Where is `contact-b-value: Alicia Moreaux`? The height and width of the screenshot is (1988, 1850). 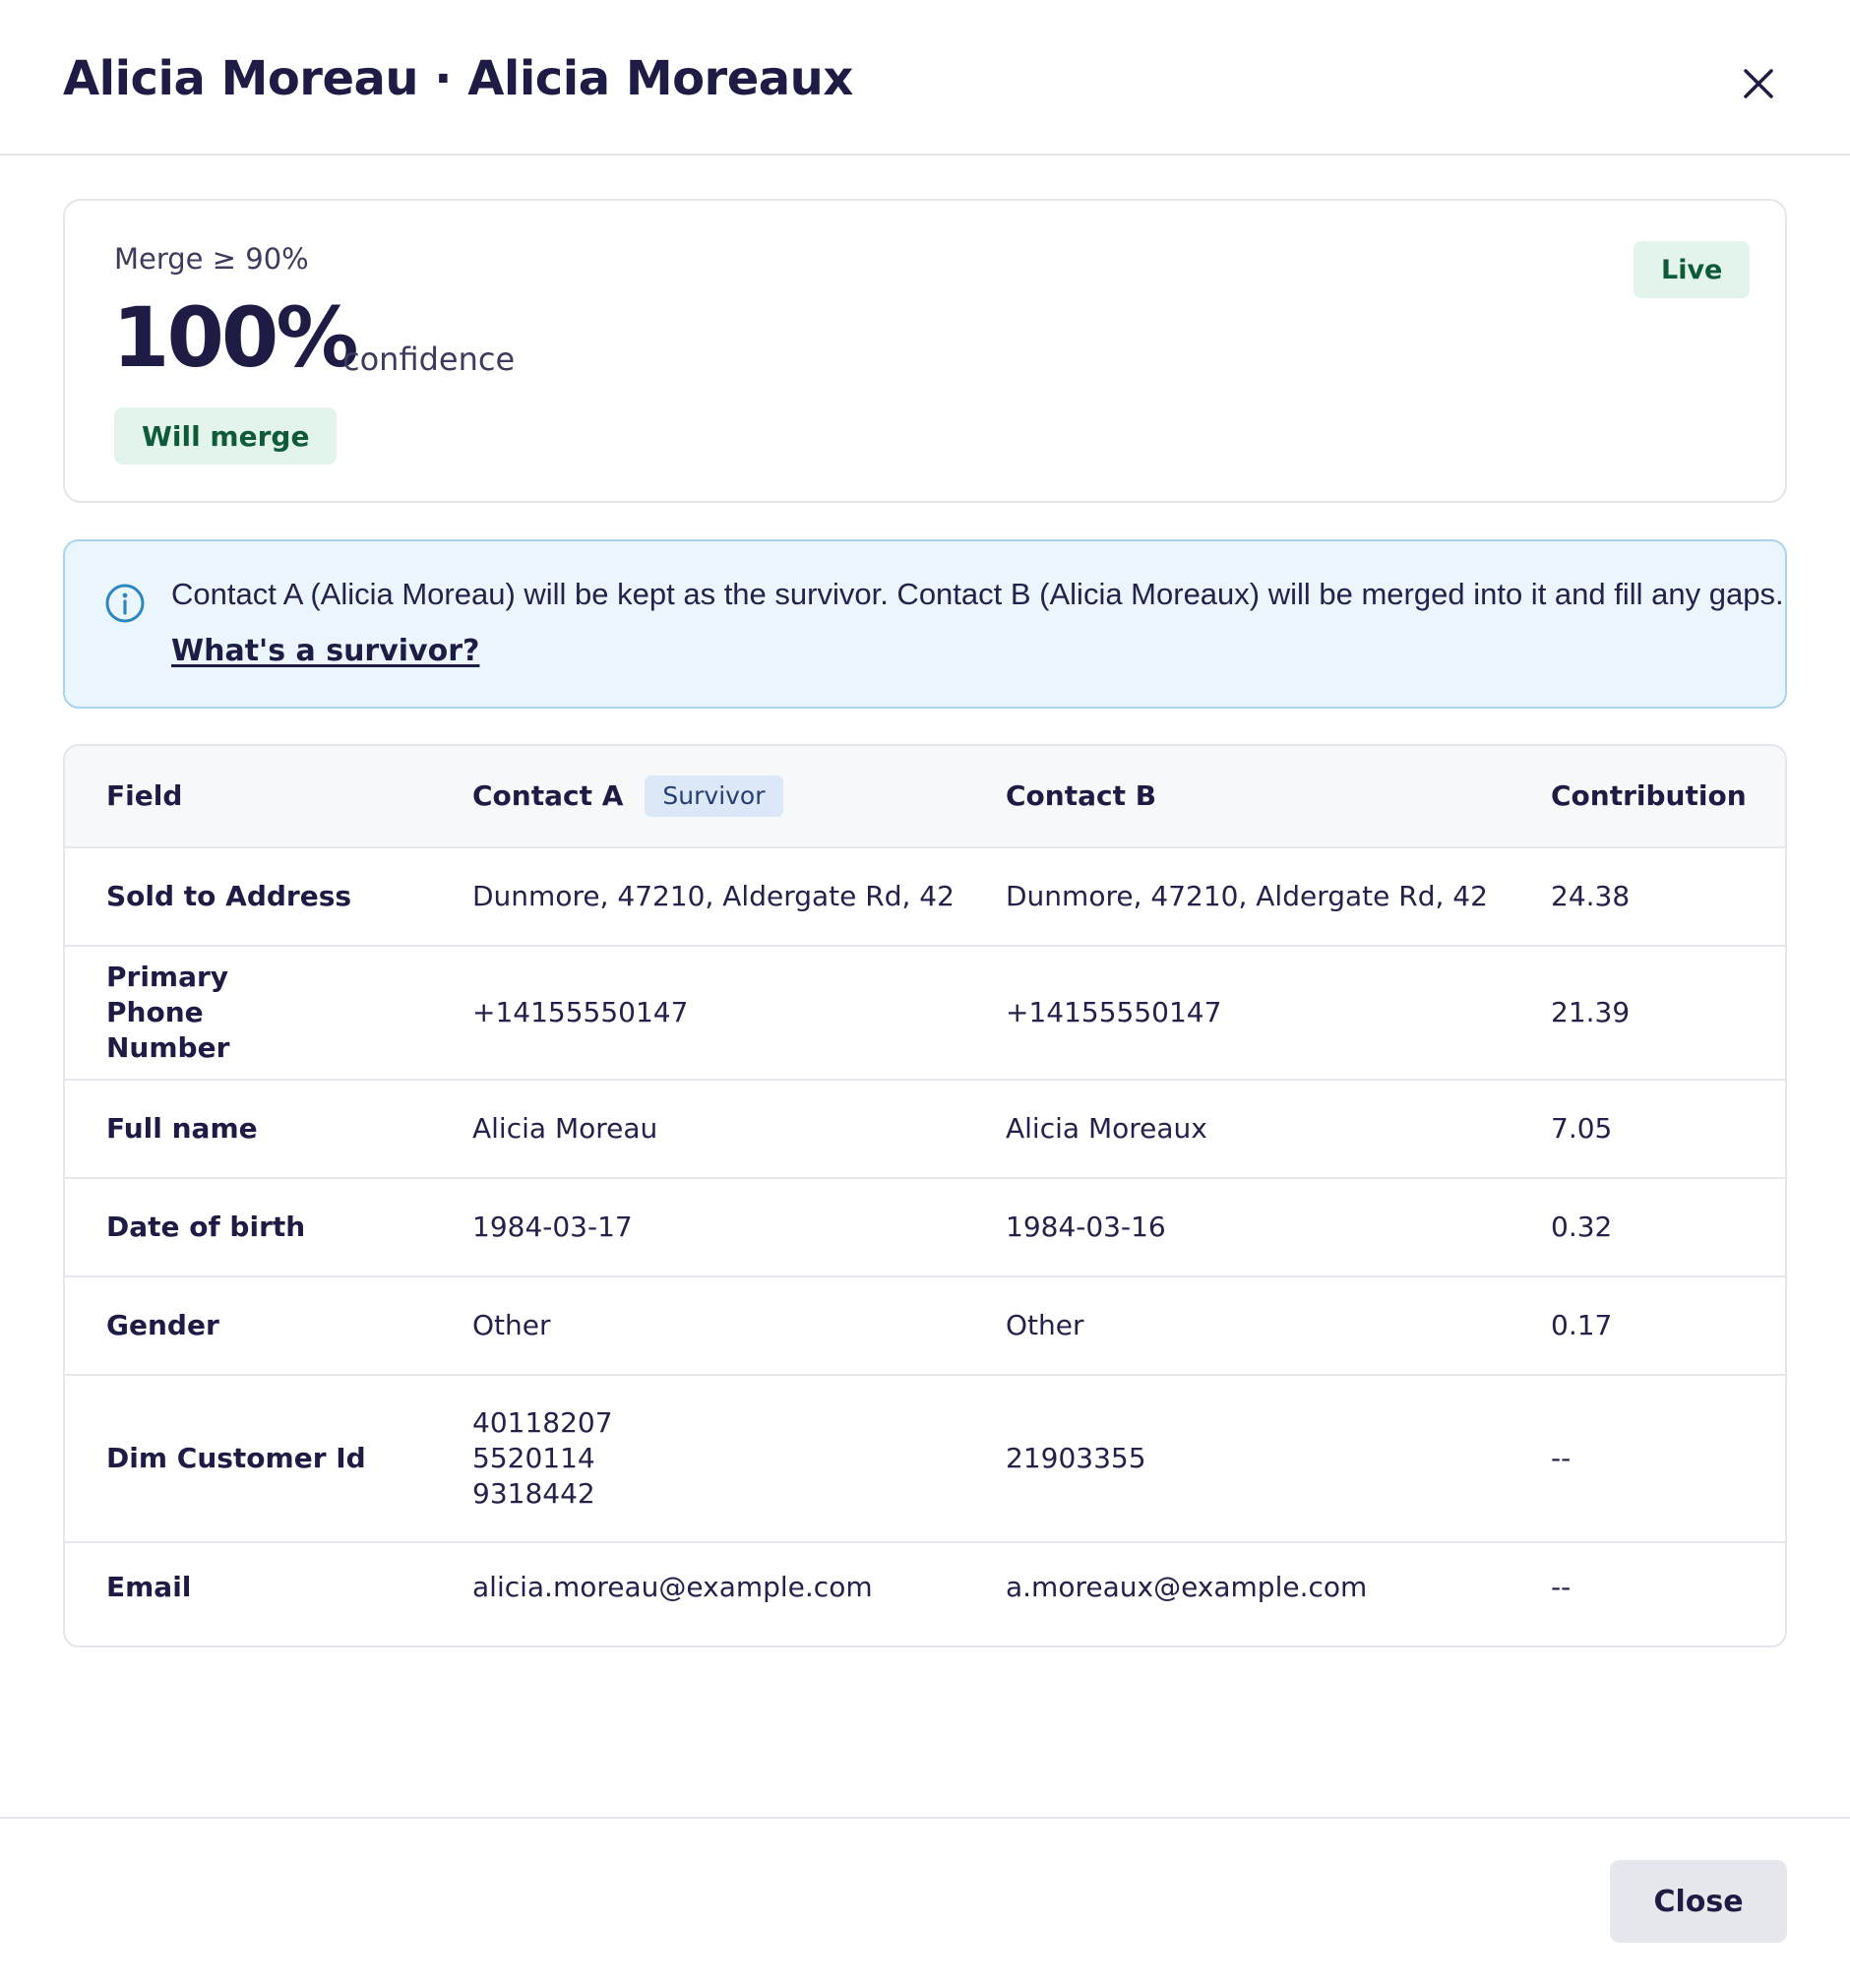
contact-b-value: Alicia Moreaux is located at coordinates (1107, 1129).